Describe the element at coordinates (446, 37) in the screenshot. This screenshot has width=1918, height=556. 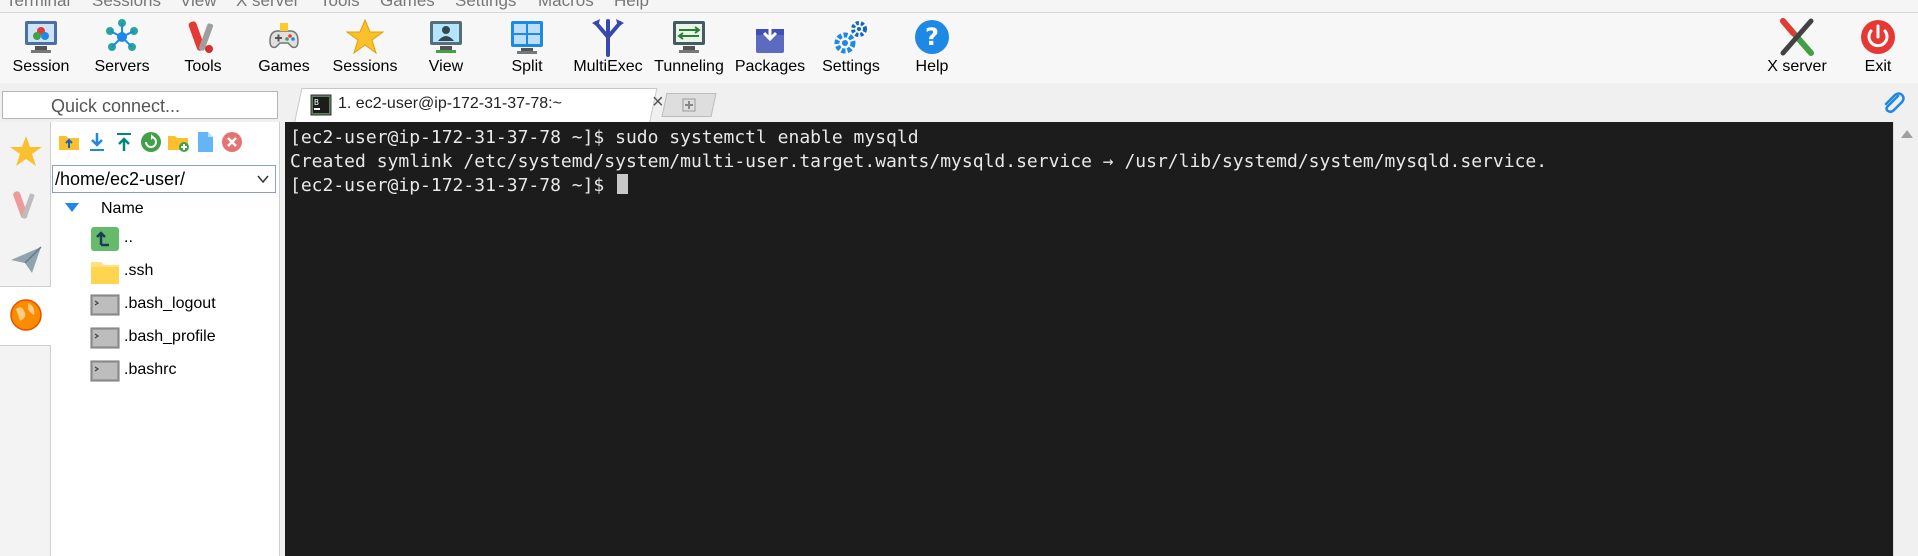
I see `view-icon` at that location.